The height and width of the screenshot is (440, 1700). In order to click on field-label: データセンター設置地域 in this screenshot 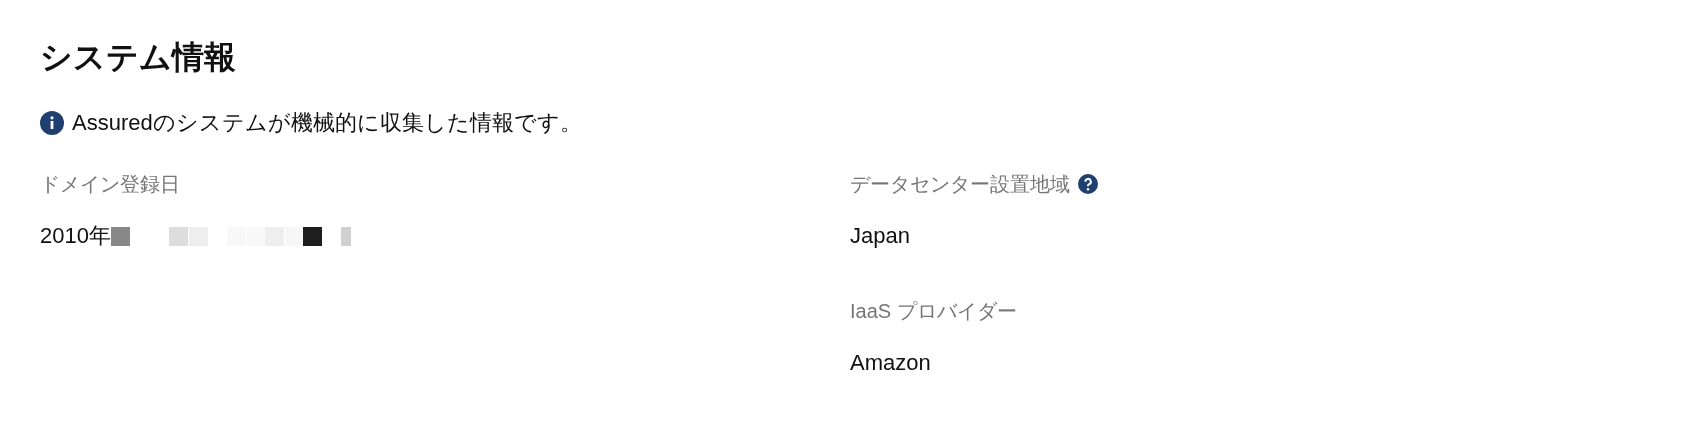, I will do `click(960, 185)`.